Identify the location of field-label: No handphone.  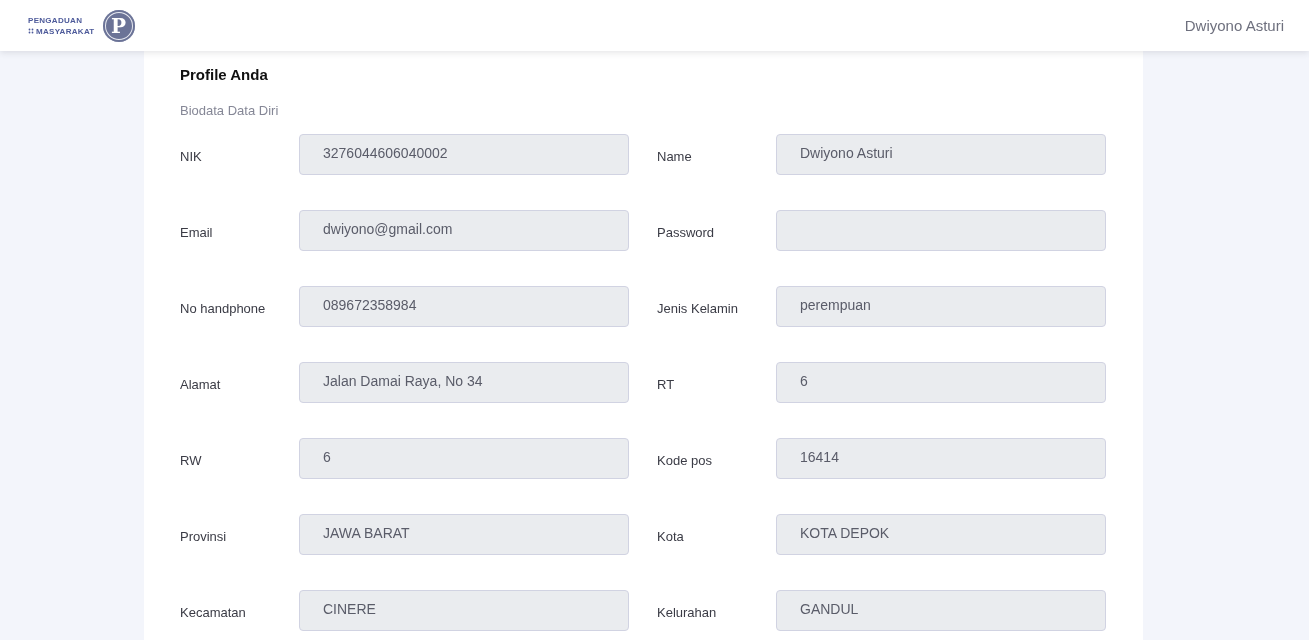
(223, 307).